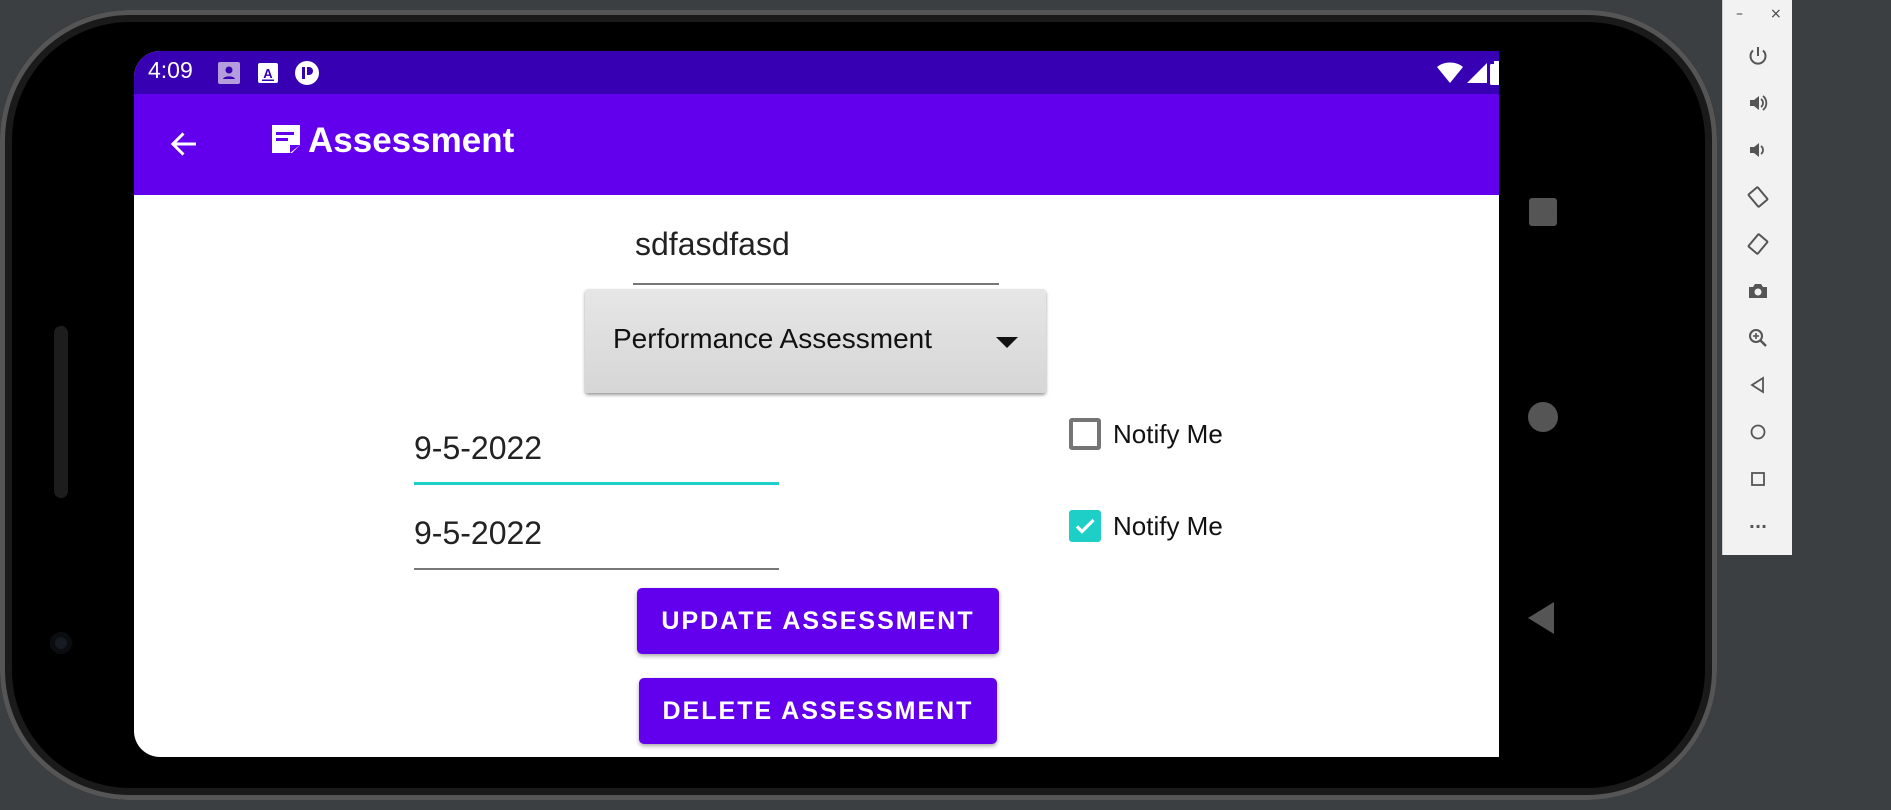  What do you see at coordinates (229, 73) in the screenshot?
I see `account-notification-icon` at bounding box center [229, 73].